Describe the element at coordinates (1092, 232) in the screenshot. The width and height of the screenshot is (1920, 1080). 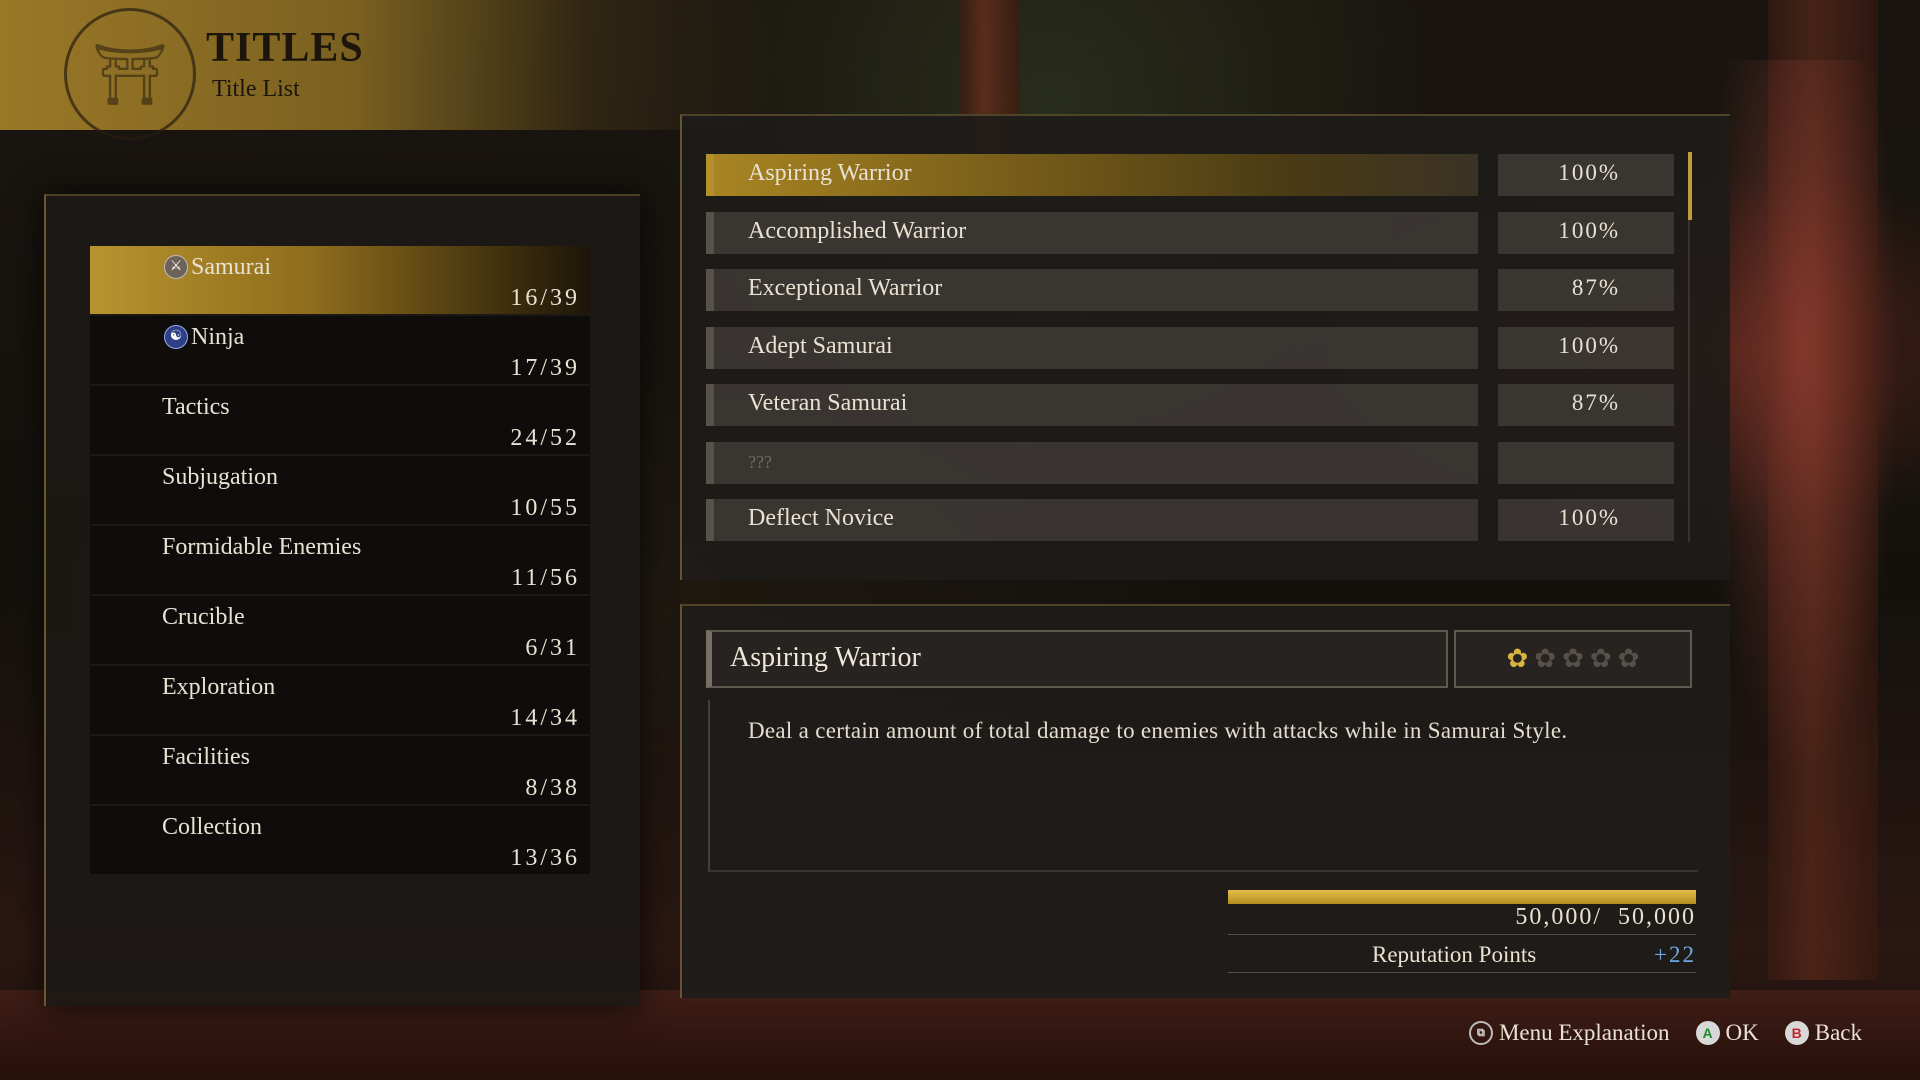
I see `title-name-cell: Accomplished Warrior` at that location.